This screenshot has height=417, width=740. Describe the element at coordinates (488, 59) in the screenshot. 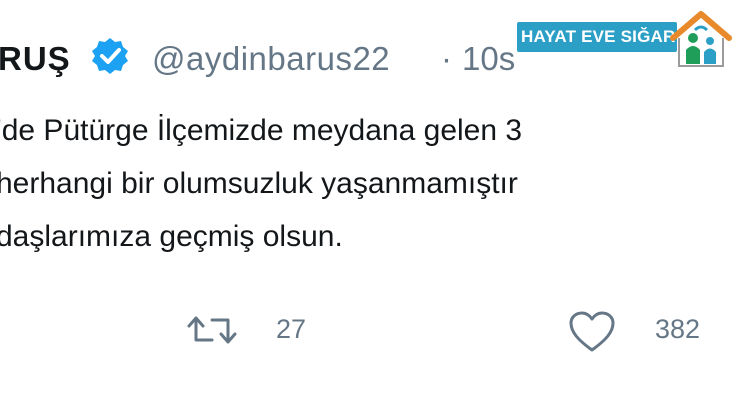

I see `tweet-timestamp: 10s` at that location.